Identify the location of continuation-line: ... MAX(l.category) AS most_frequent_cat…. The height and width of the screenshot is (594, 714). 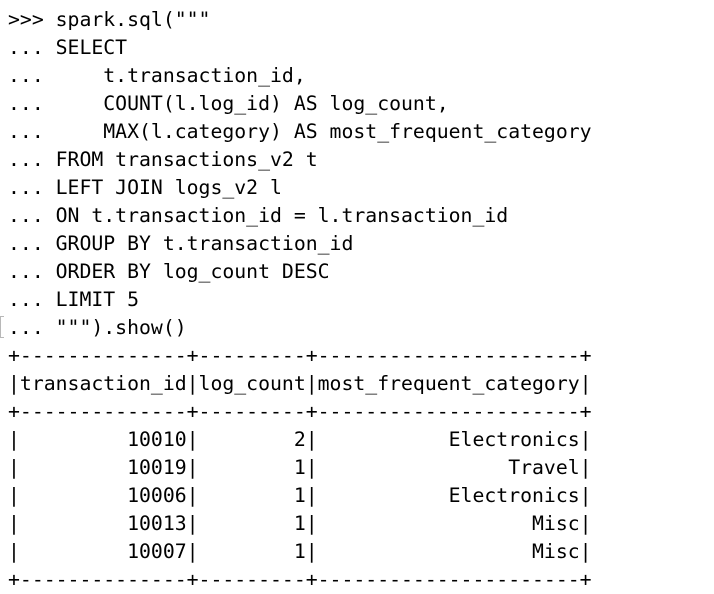
(300, 131).